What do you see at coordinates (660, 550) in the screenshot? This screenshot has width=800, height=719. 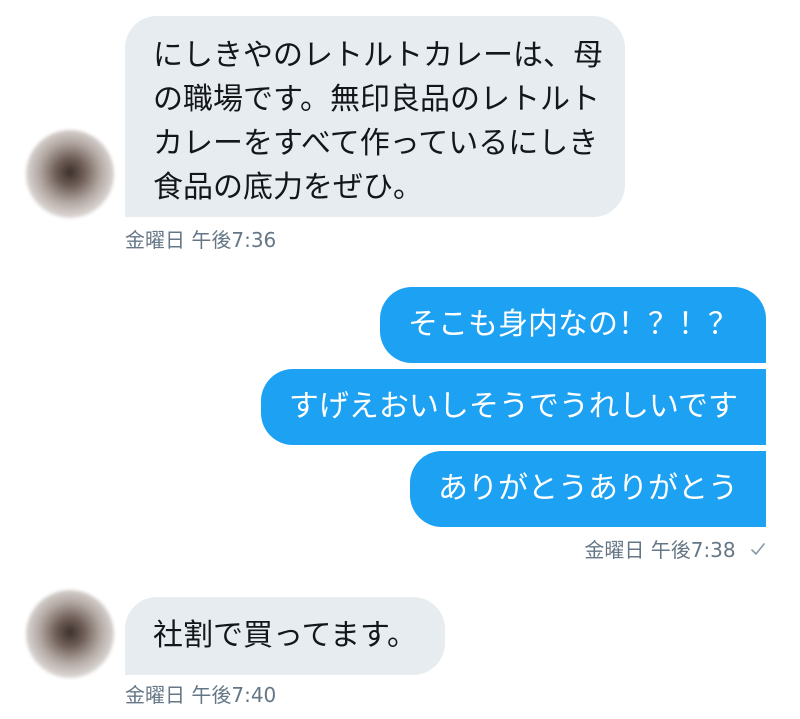 I see `message-timestamp: 金曜日 午後7:38` at bounding box center [660, 550].